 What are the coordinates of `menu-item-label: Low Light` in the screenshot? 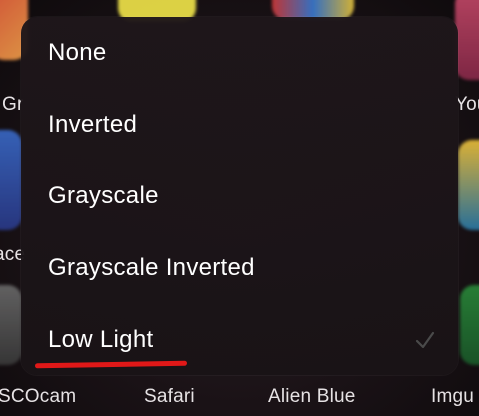 It's located at (101, 339).